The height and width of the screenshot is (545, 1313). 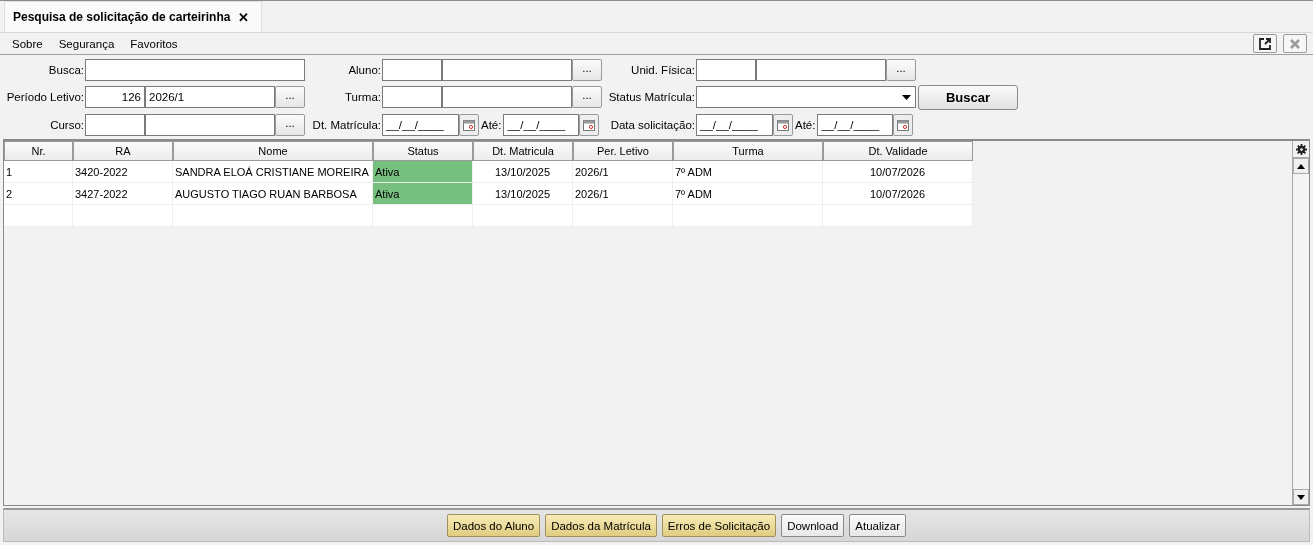 What do you see at coordinates (363, 97) in the screenshot?
I see `field-label: Turma:` at bounding box center [363, 97].